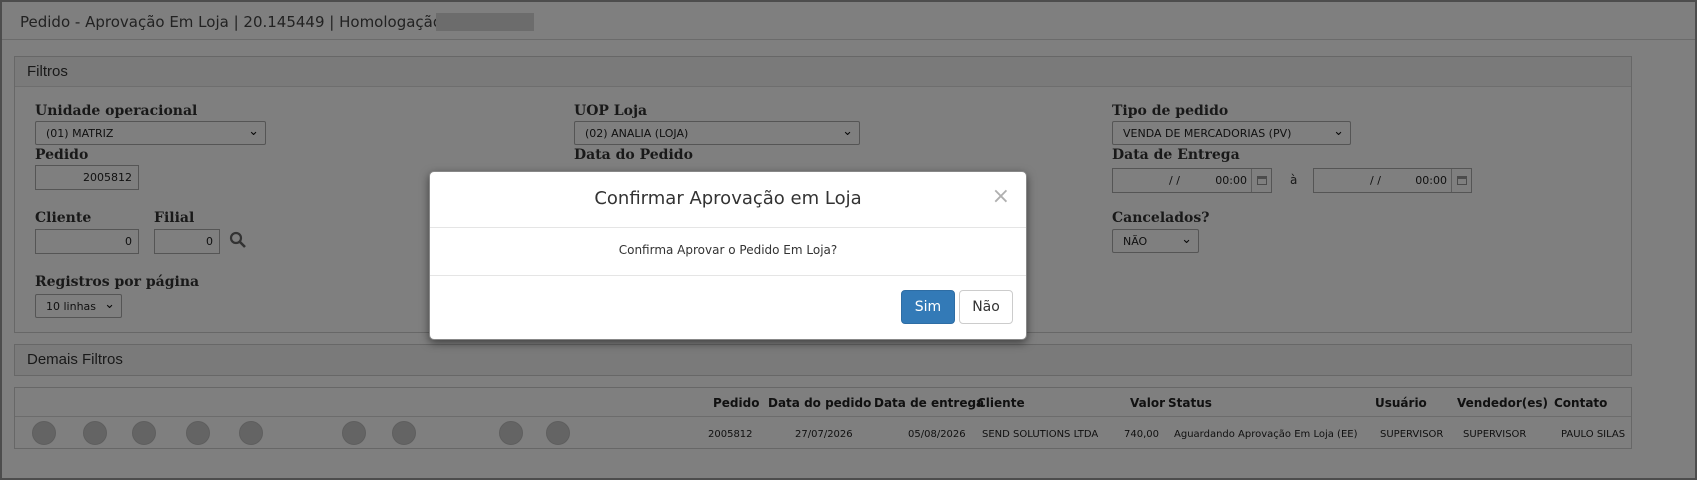  I want to click on dialog-message: Confirma Aprovar o Pedido Em Loja?, so click(728, 250).